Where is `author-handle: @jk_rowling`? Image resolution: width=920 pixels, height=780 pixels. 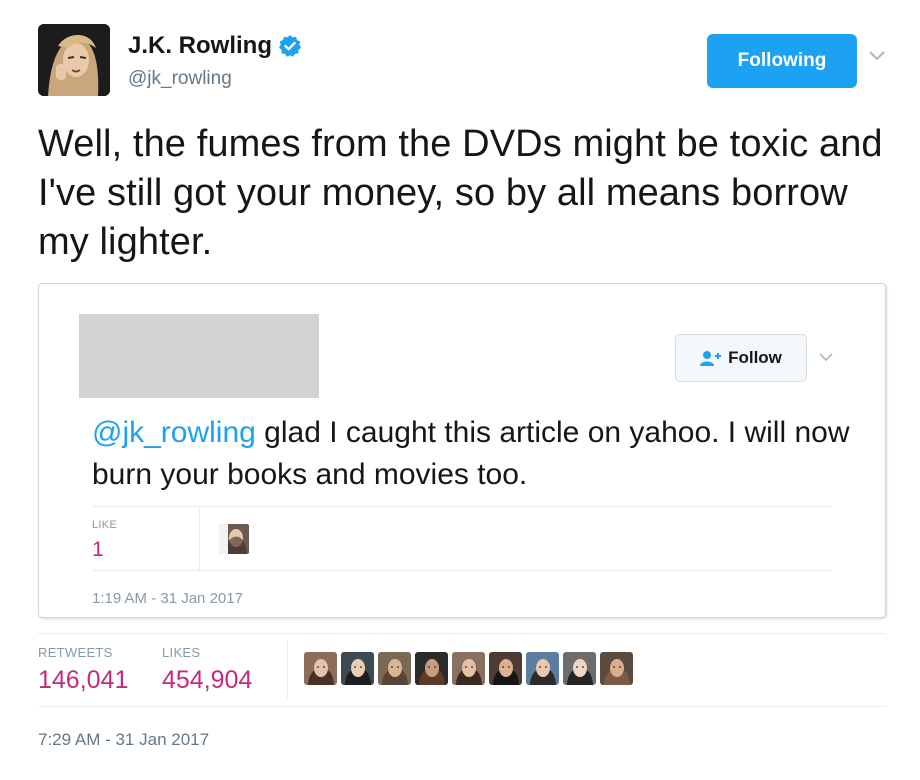
author-handle: @jk_rowling is located at coordinates (180, 79).